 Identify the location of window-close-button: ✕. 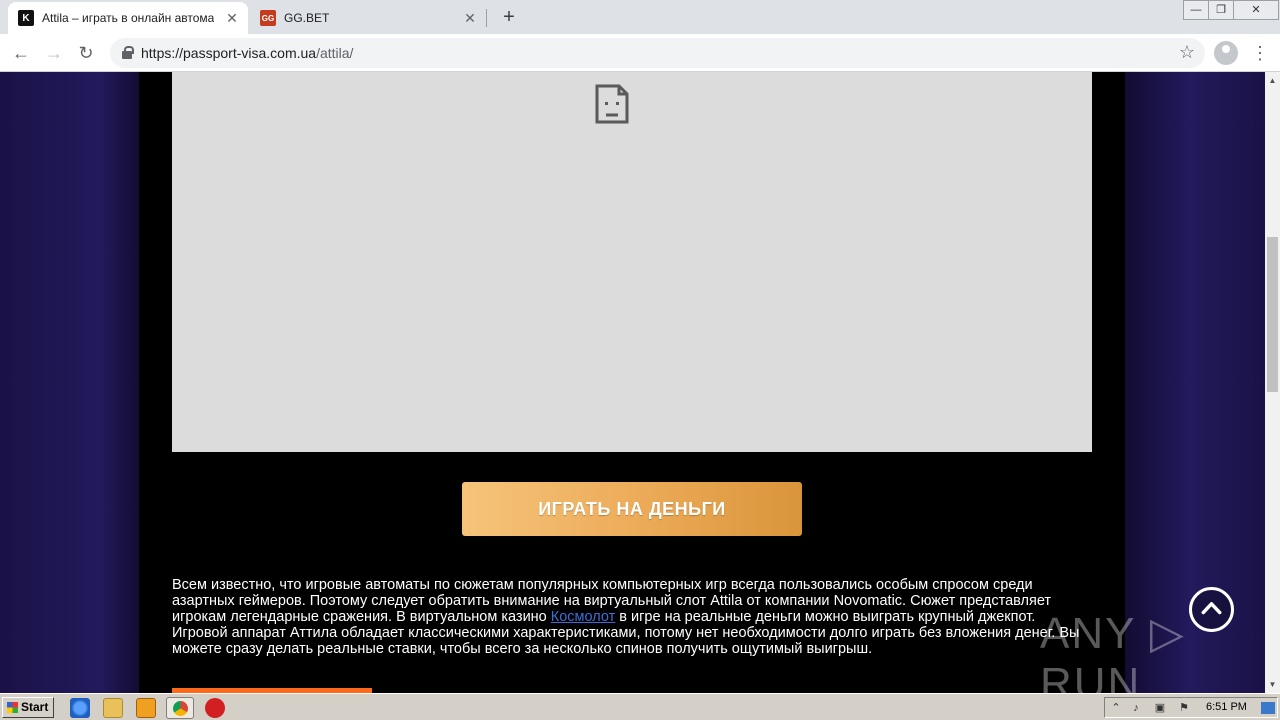
(1256, 10).